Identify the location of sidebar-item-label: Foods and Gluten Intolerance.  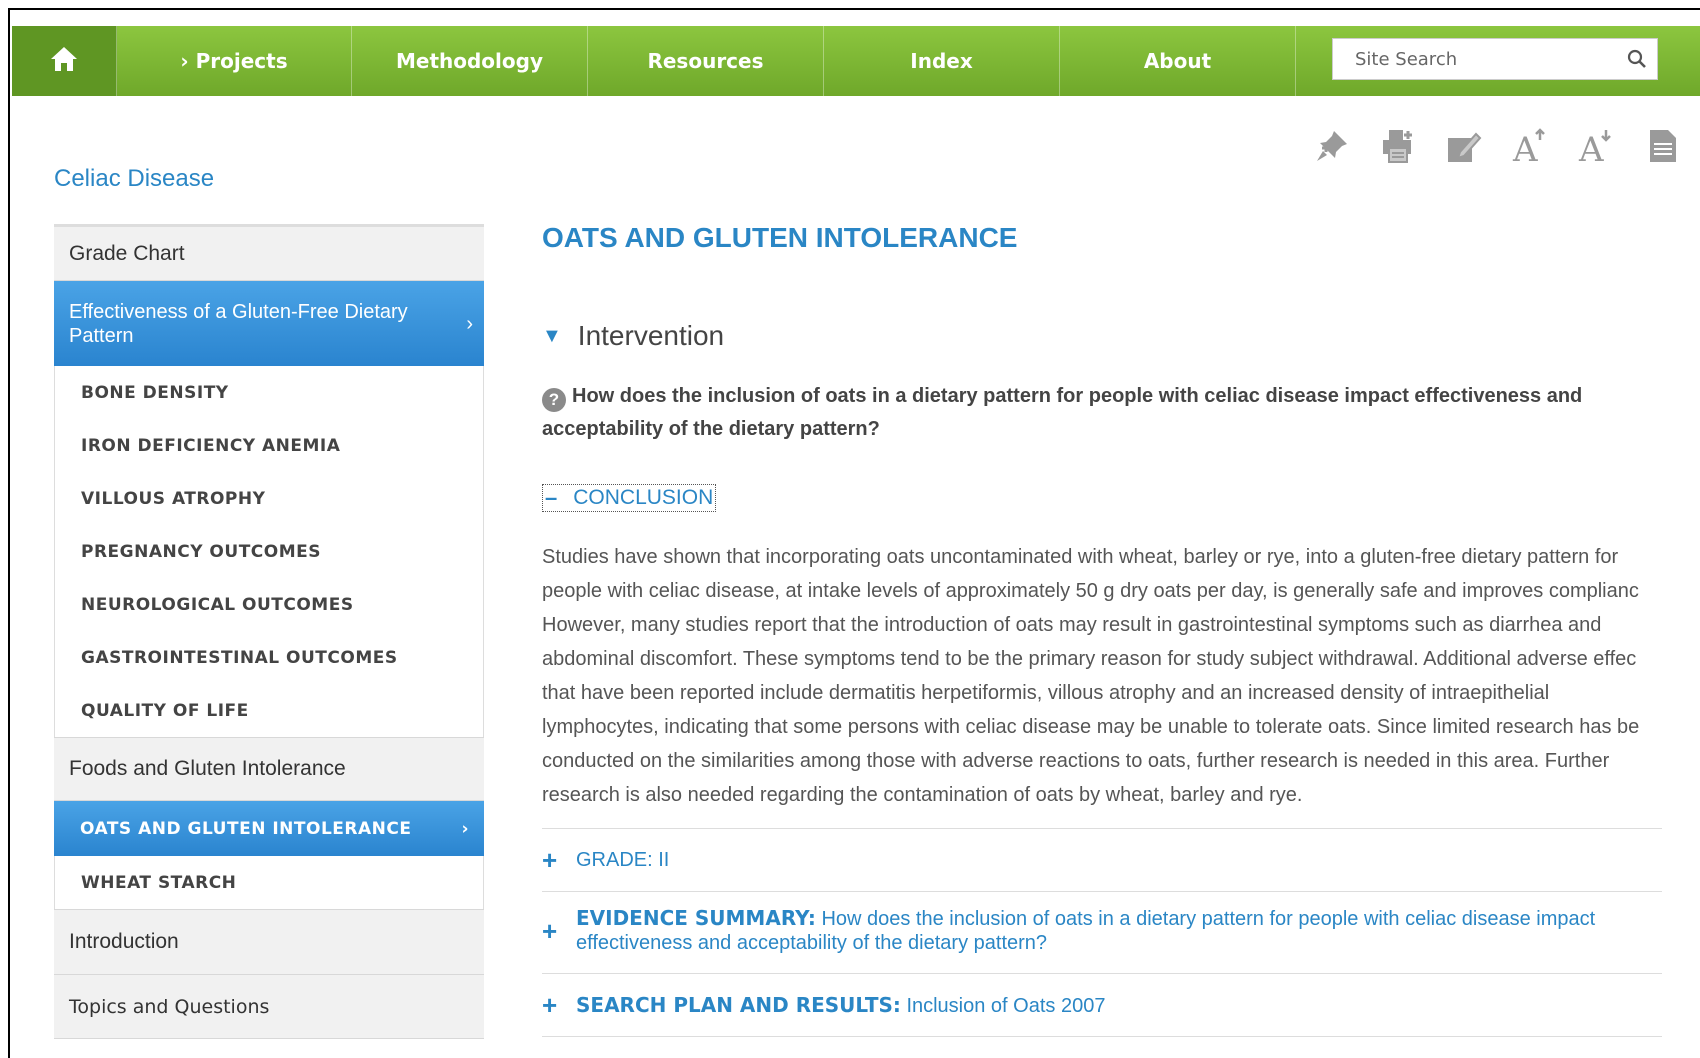
(207, 768).